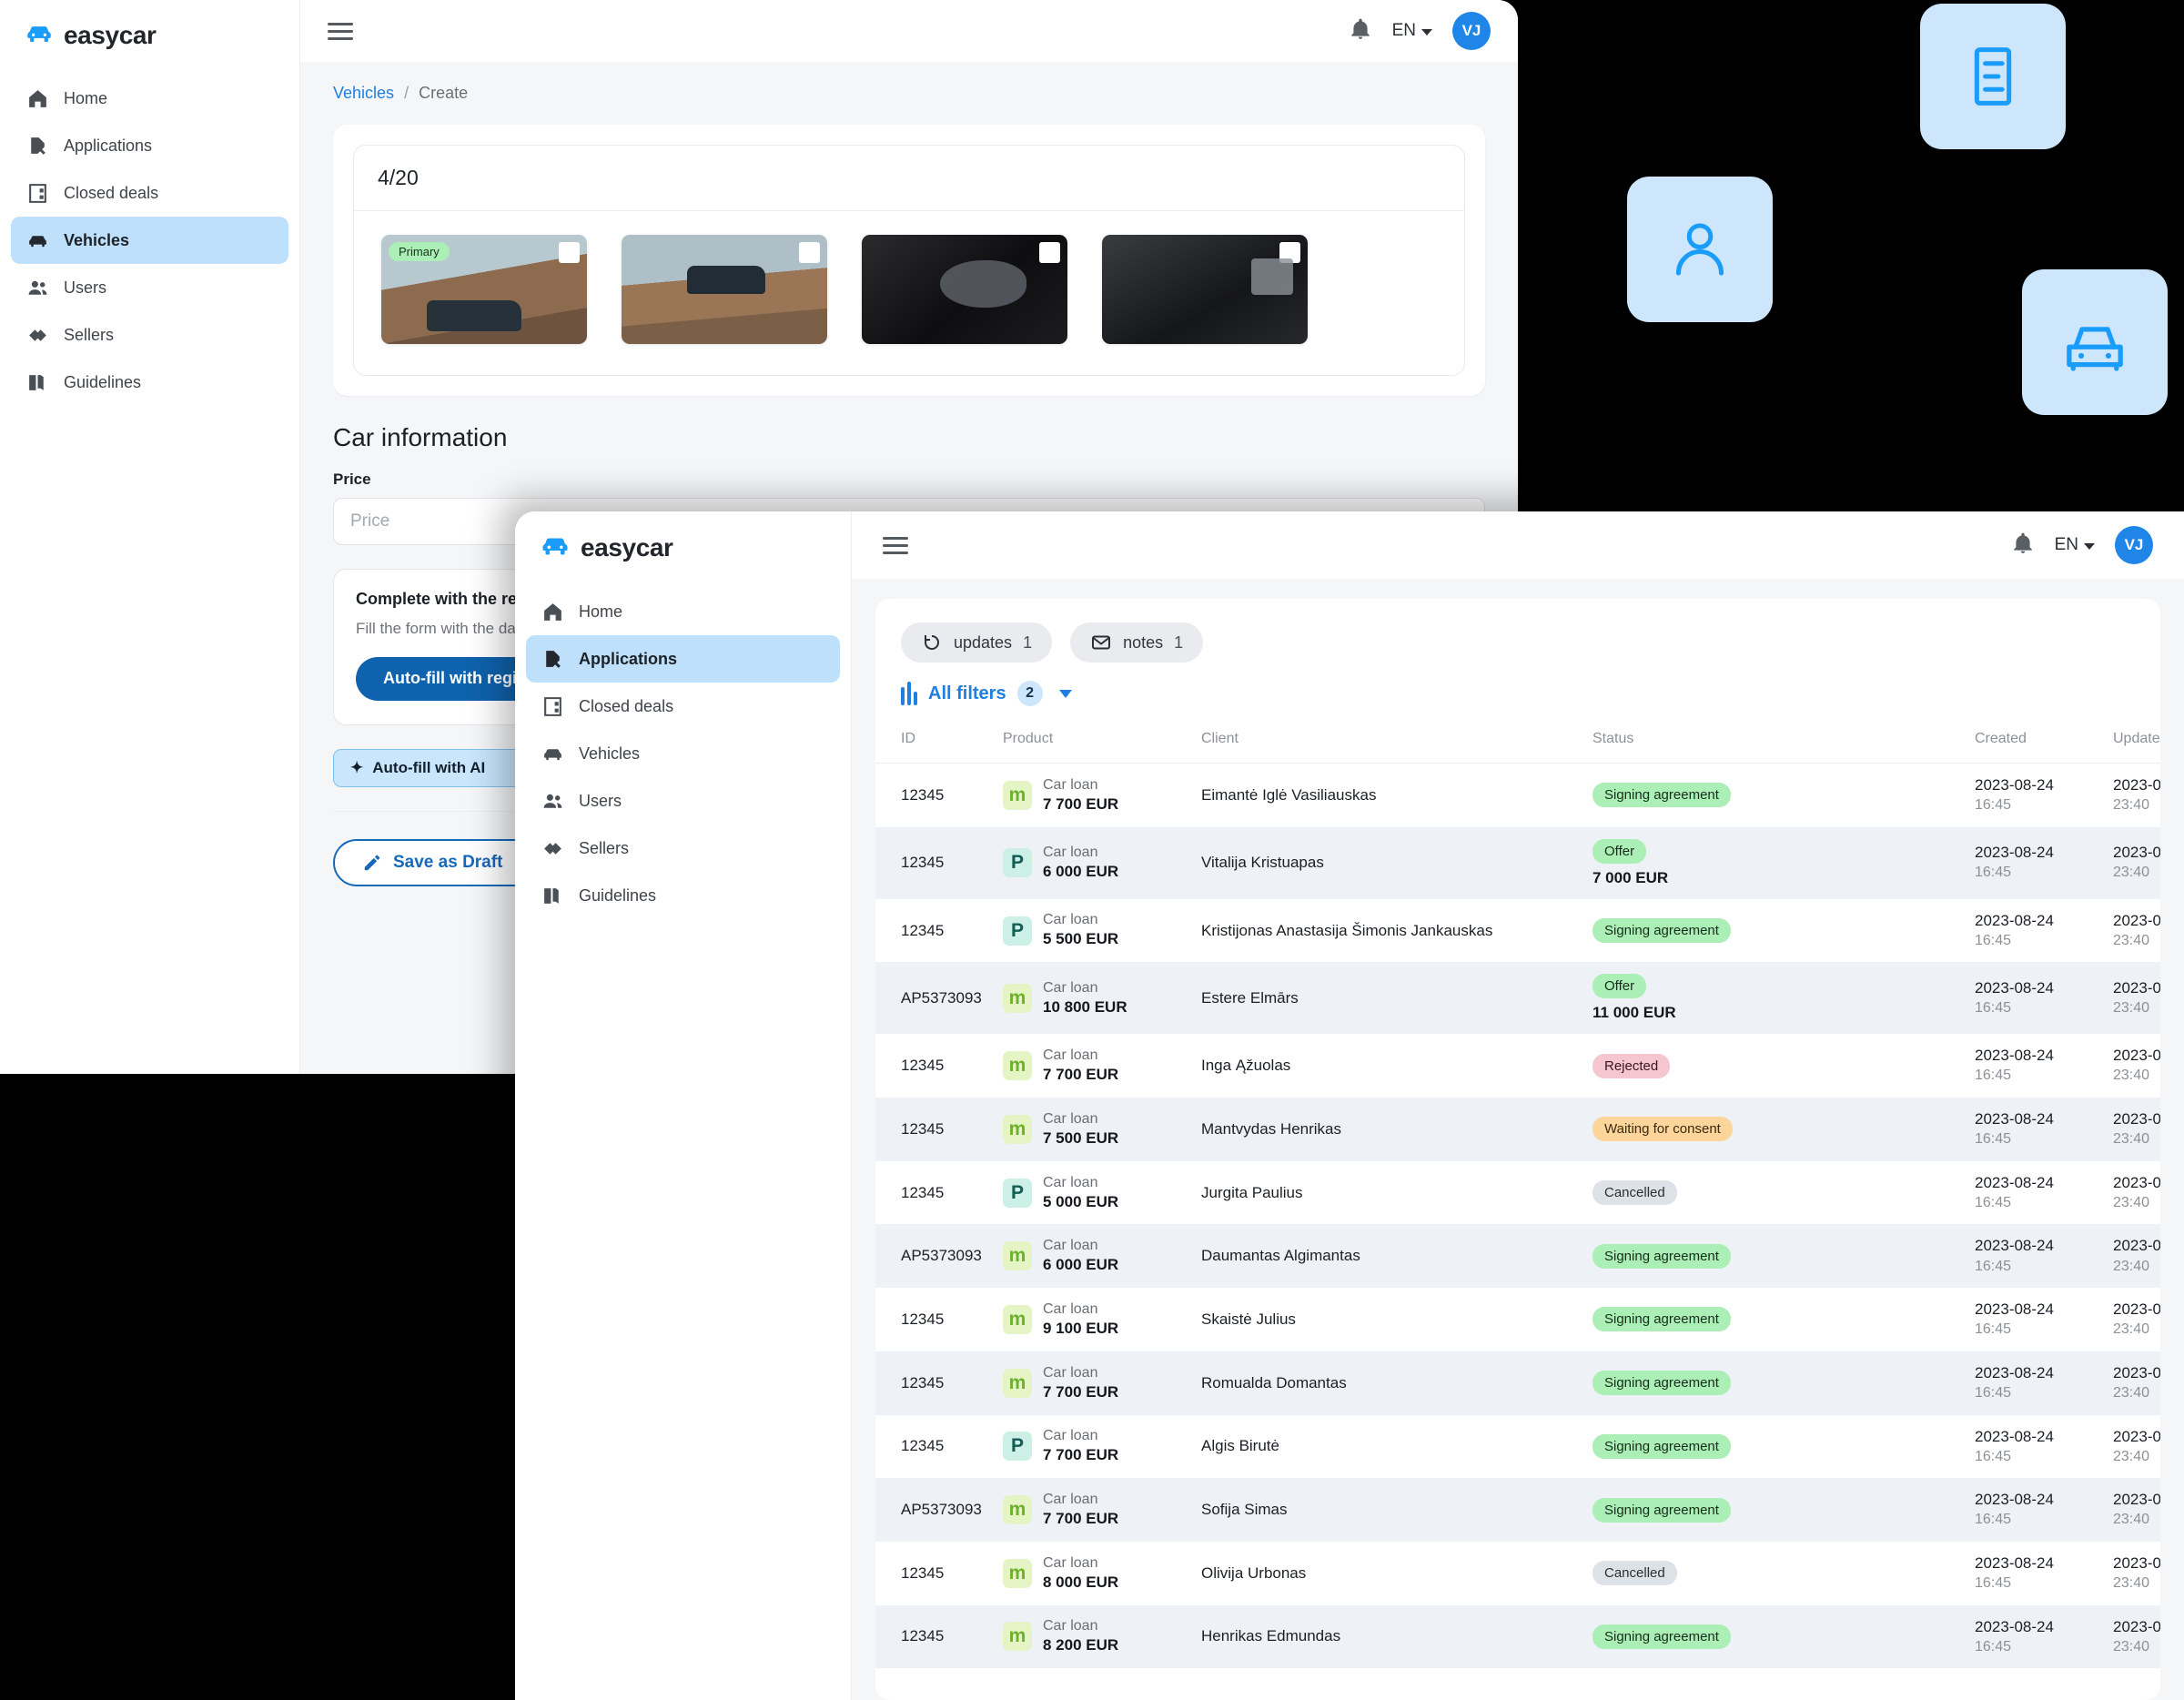 This screenshot has height=1700, width=2184. Describe the element at coordinates (1137, 642) in the screenshot. I see `notes-chip: notes 1` at that location.